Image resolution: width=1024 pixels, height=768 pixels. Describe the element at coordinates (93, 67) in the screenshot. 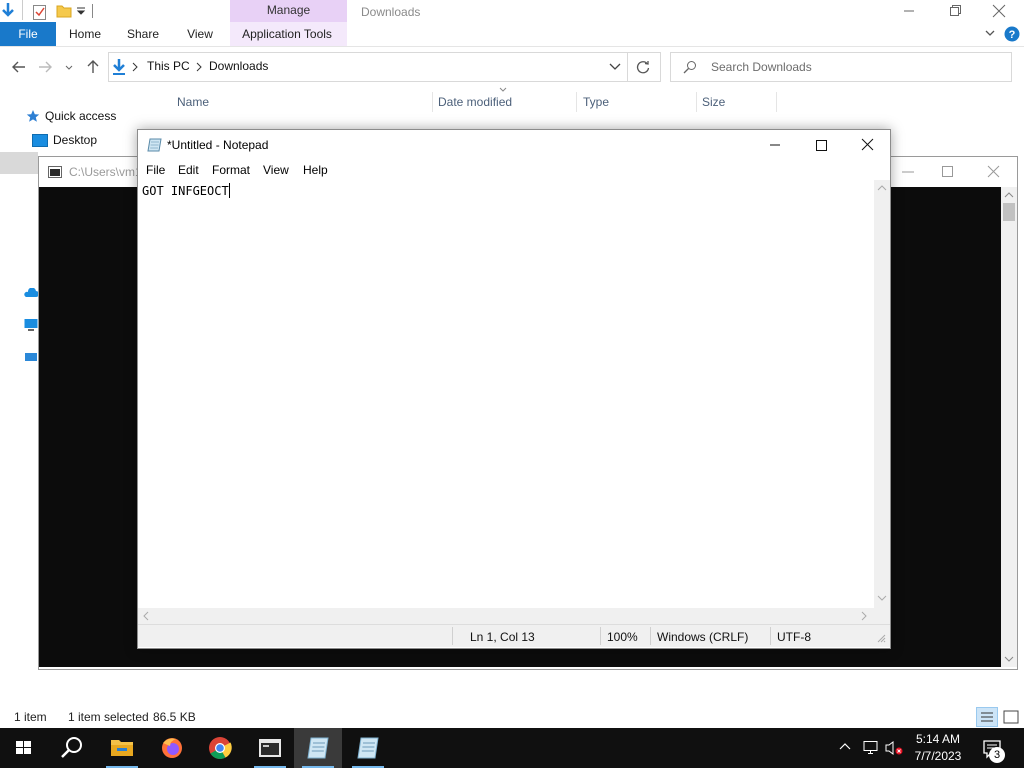

I see `up-arrow-icon` at that location.